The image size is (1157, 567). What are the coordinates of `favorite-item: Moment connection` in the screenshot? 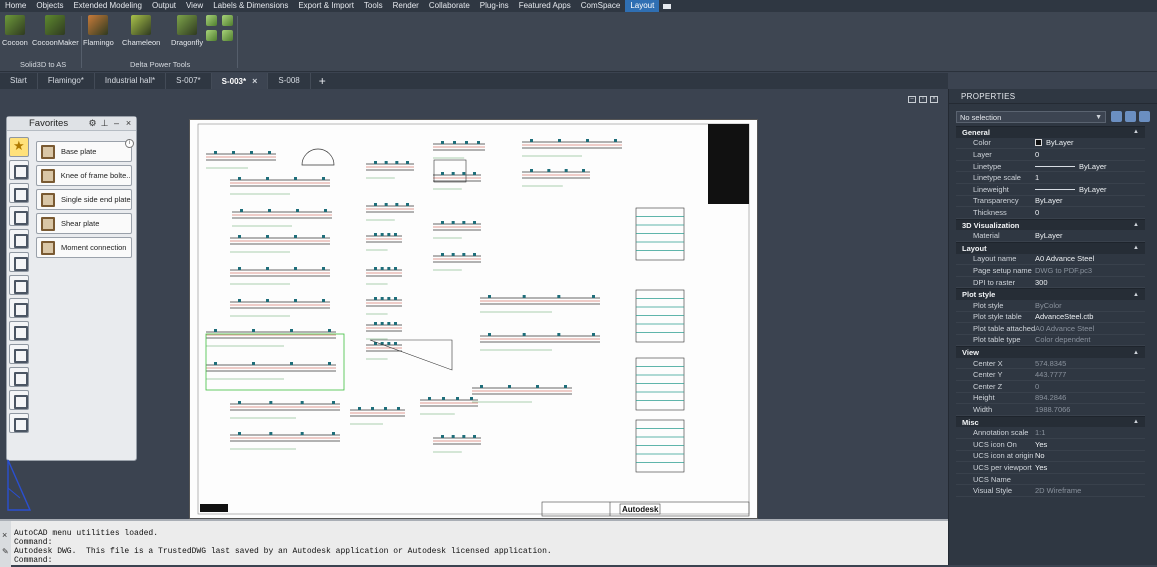 It's located at (84, 247).